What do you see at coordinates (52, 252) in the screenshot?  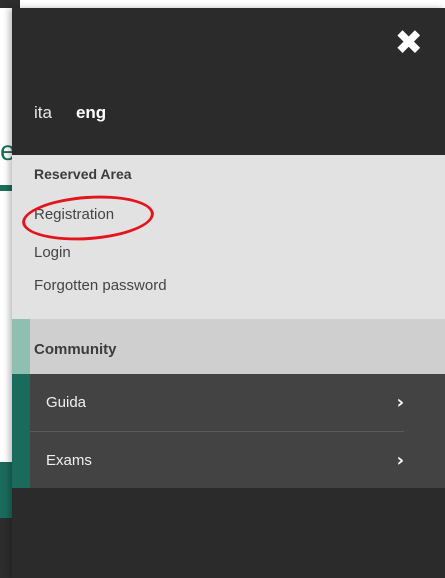 I see `login-link: Login` at bounding box center [52, 252].